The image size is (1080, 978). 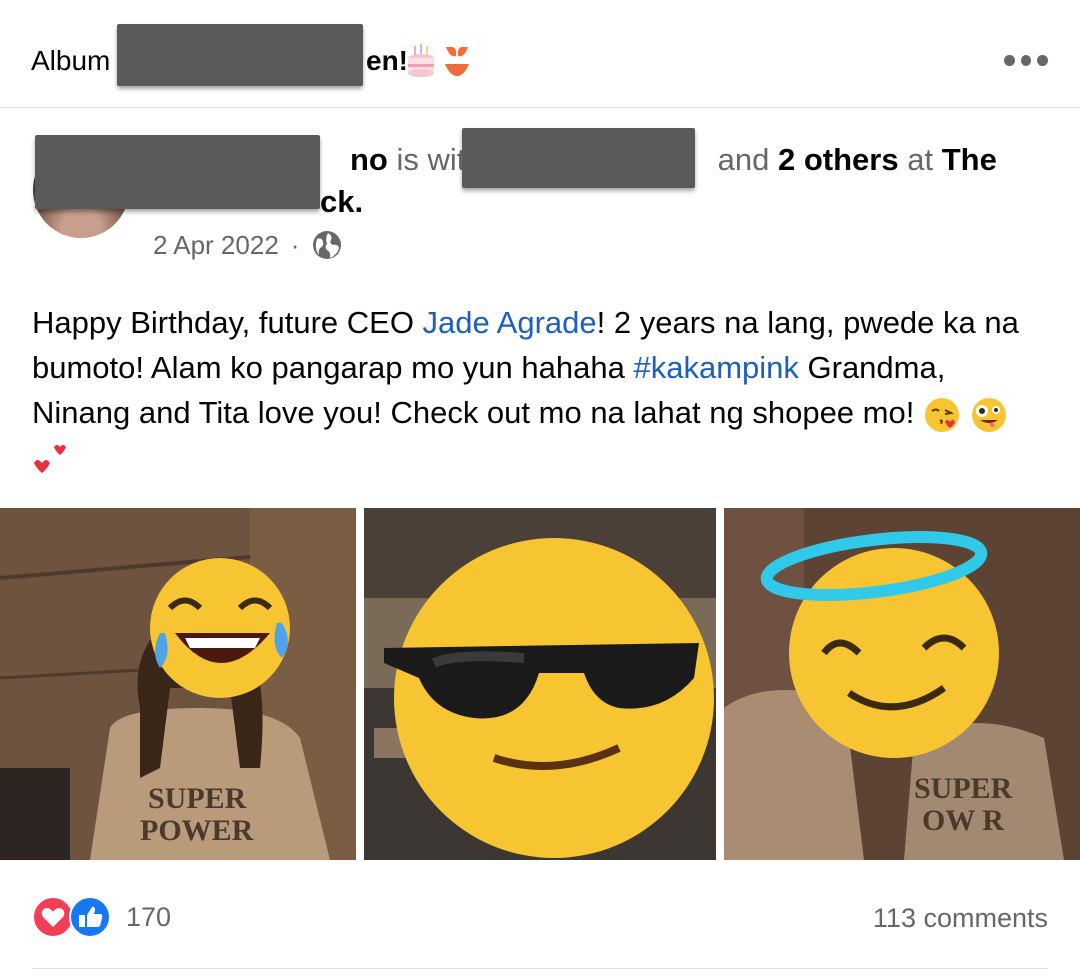 What do you see at coordinates (988, 414) in the screenshot?
I see `zany-face-emoji` at bounding box center [988, 414].